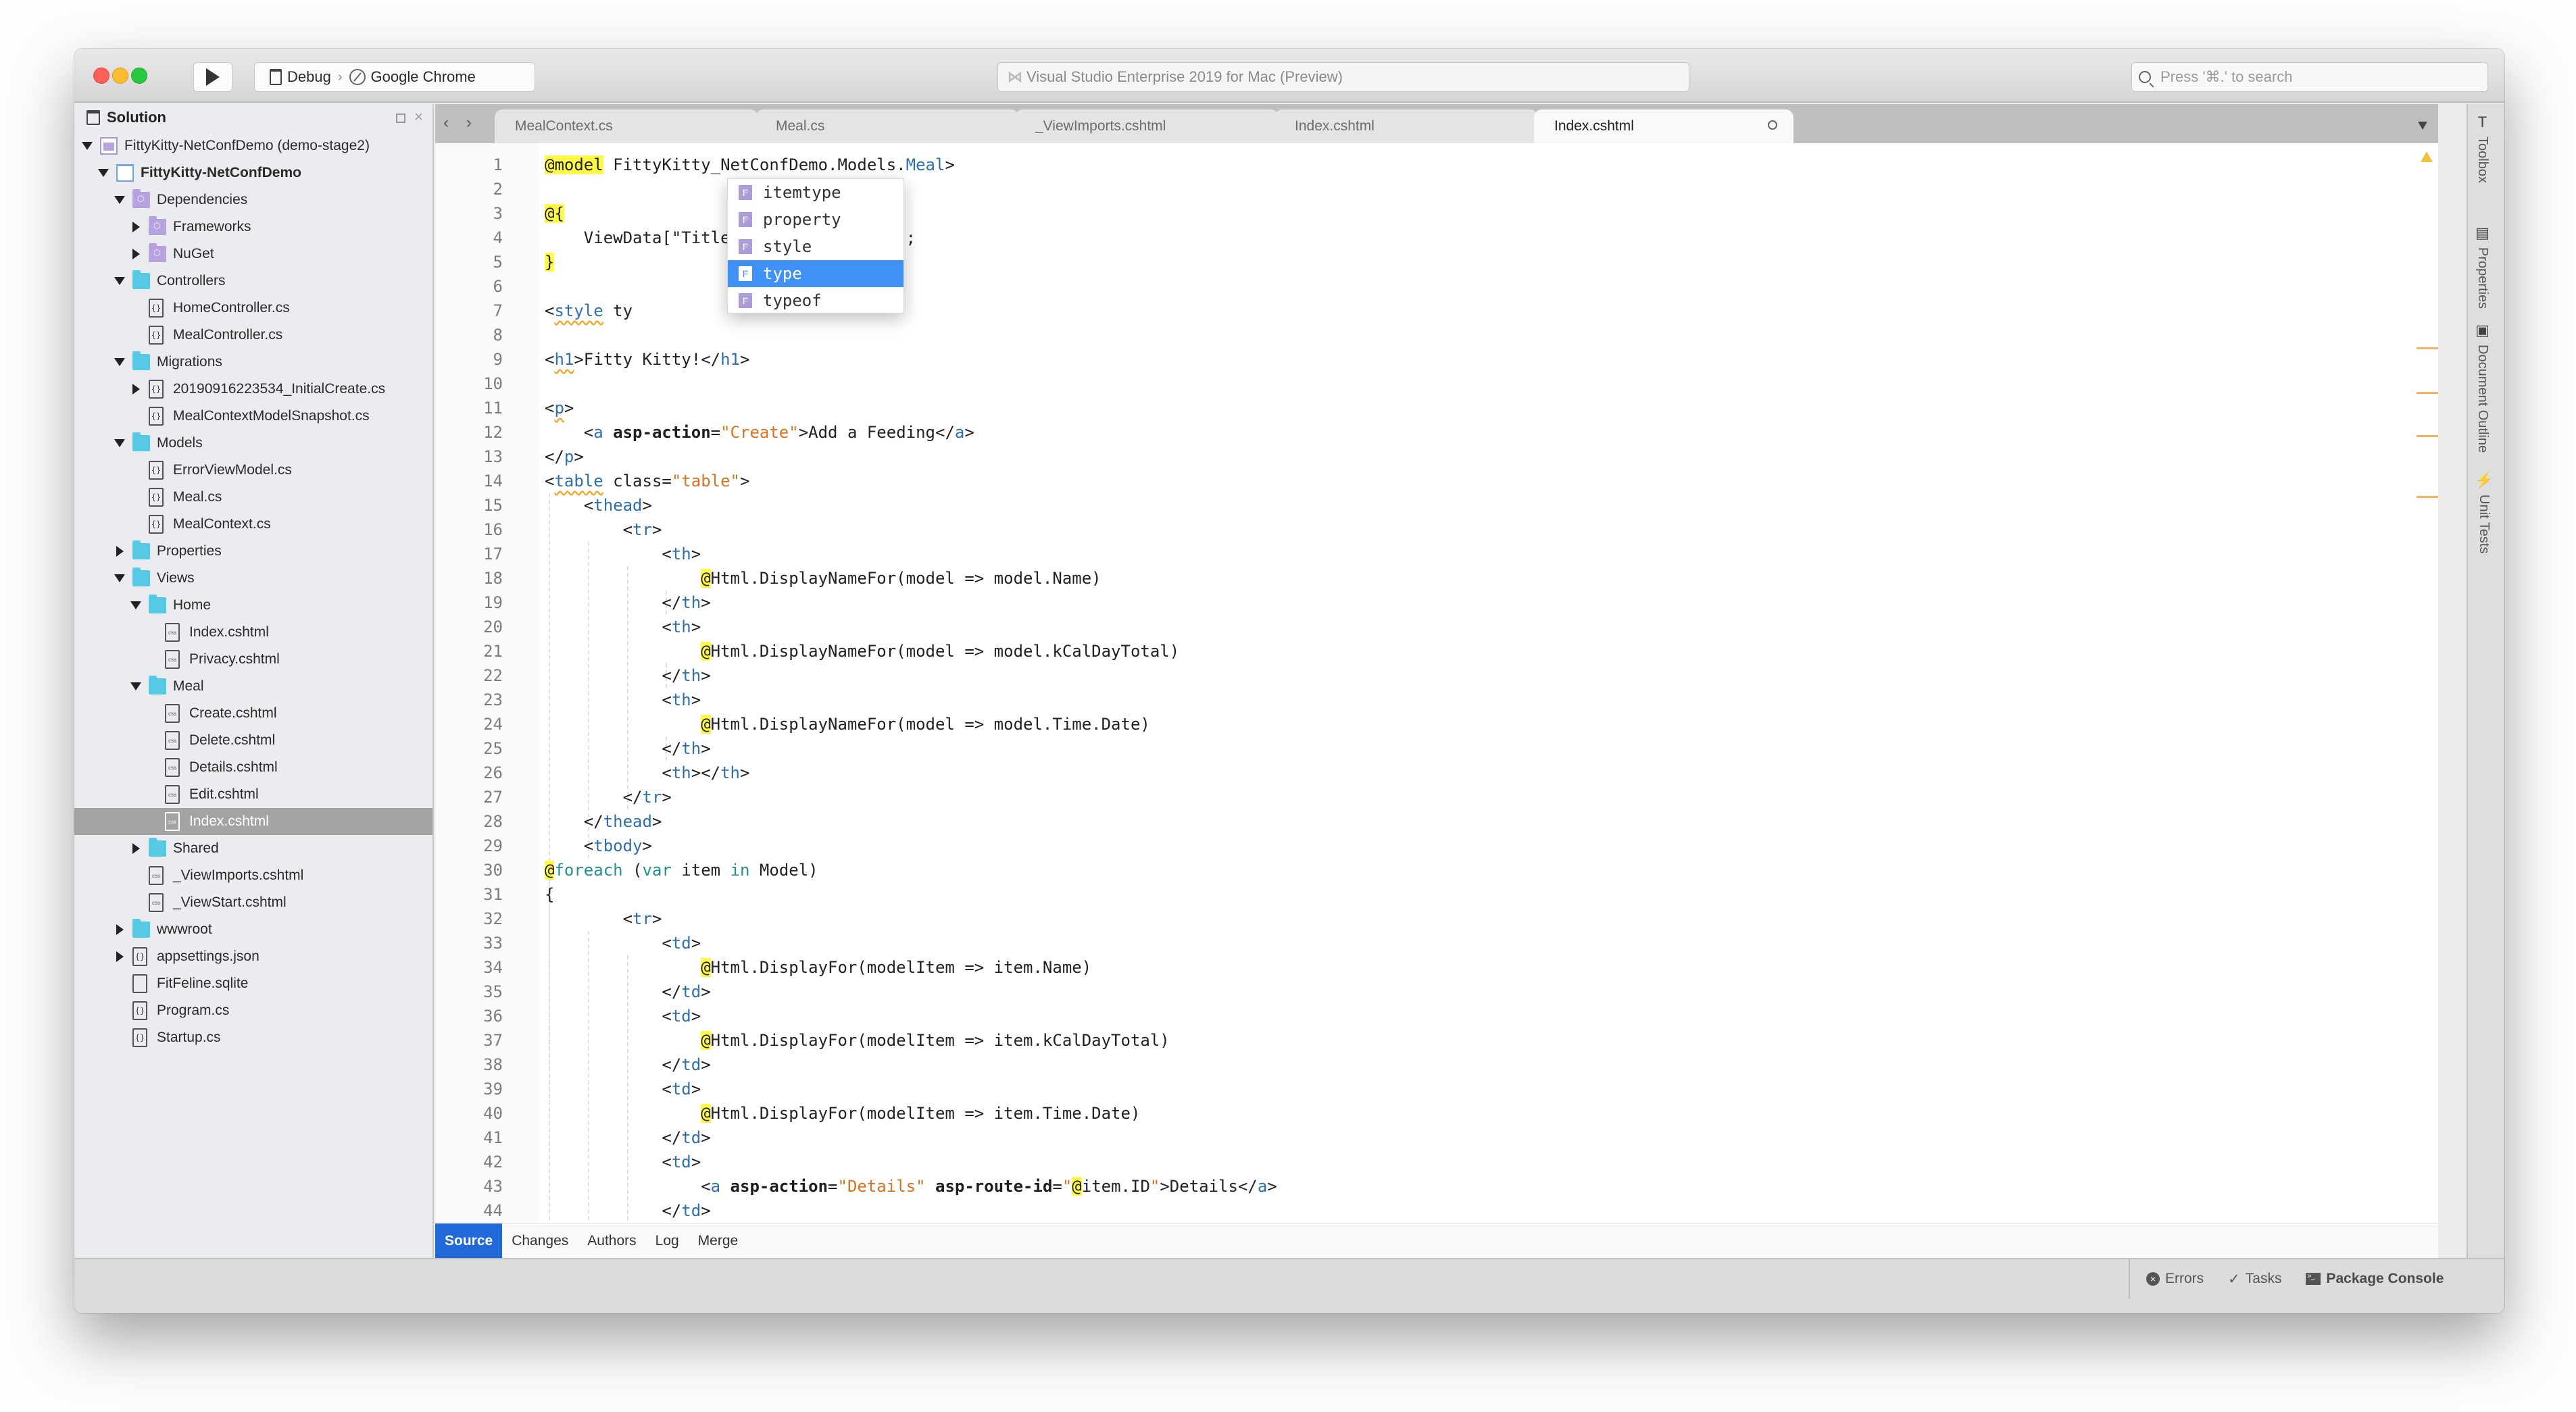 This screenshot has width=2576, height=1412. What do you see at coordinates (718, 1241) in the screenshot?
I see `view-tab-merge: Merge` at bounding box center [718, 1241].